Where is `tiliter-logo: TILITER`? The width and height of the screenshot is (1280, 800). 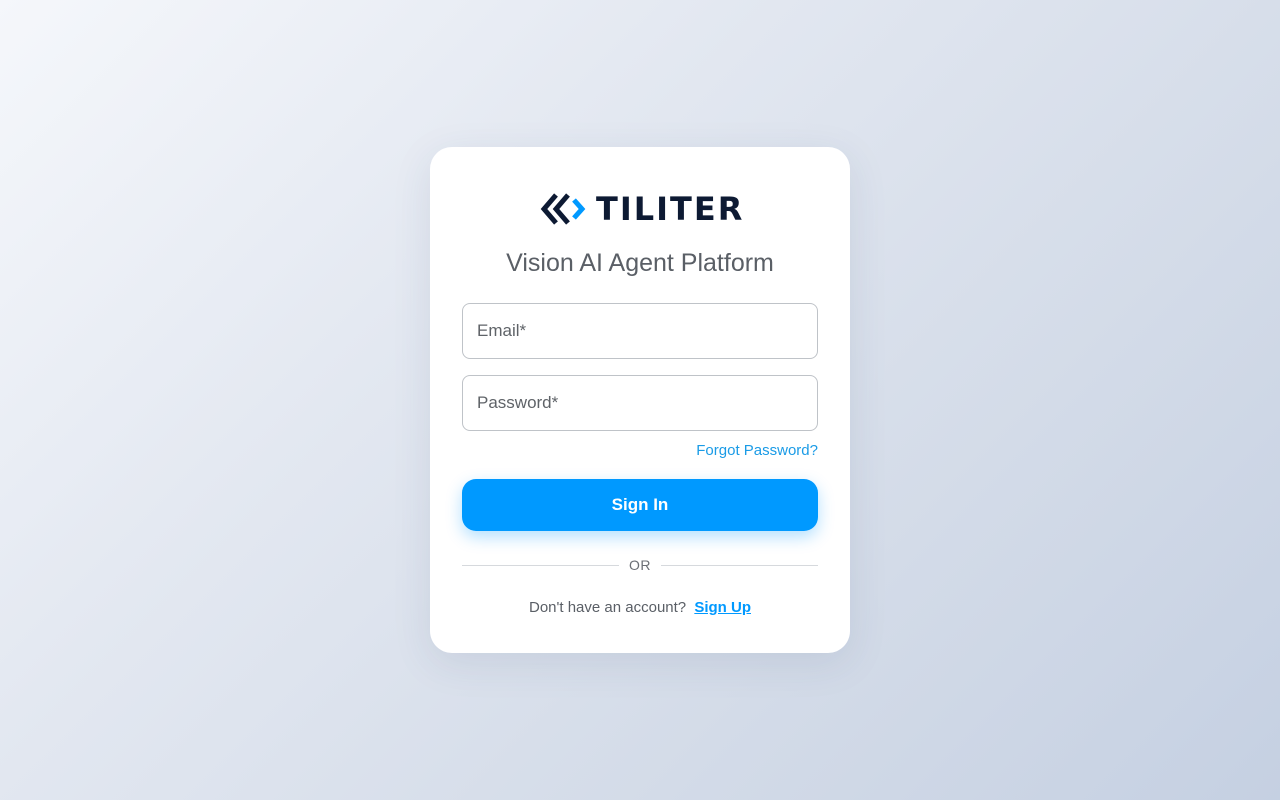 tiliter-logo: TILITER is located at coordinates (642, 209).